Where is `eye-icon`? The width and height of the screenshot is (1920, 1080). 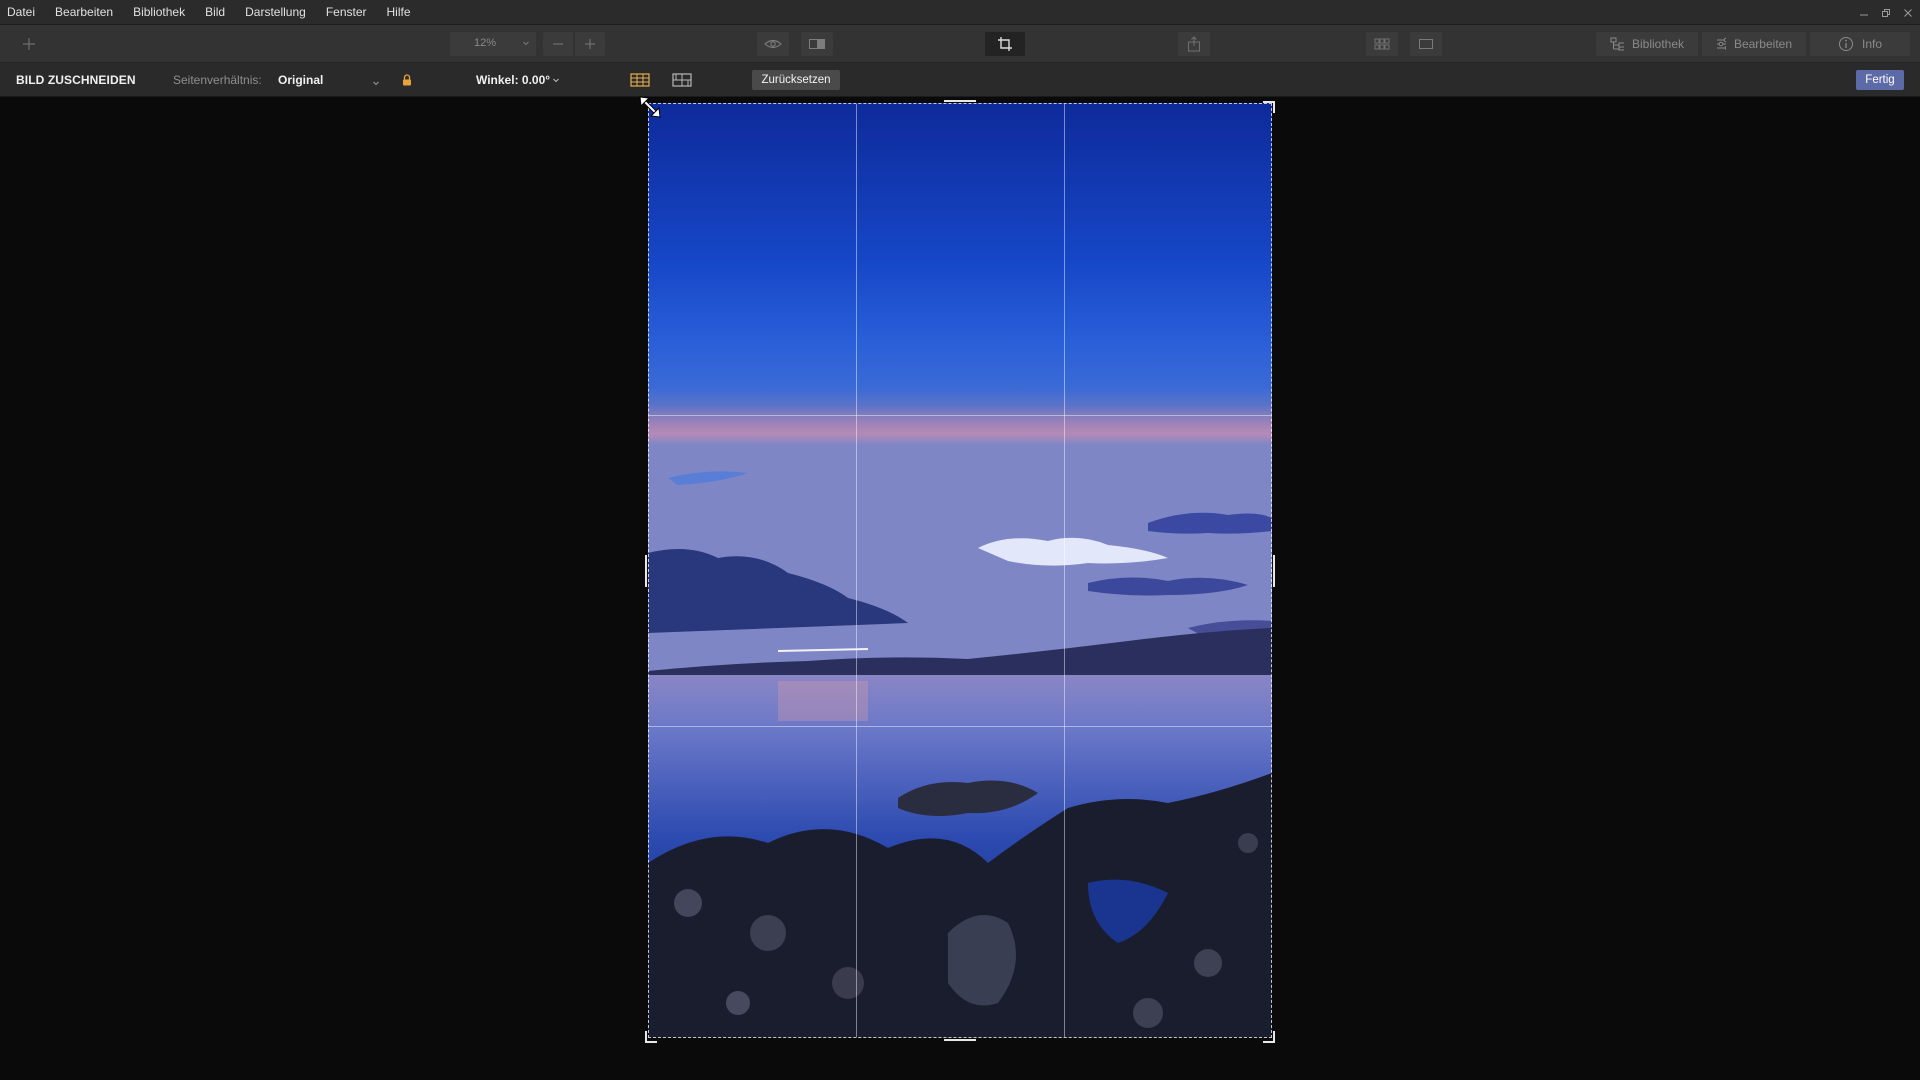 eye-icon is located at coordinates (773, 44).